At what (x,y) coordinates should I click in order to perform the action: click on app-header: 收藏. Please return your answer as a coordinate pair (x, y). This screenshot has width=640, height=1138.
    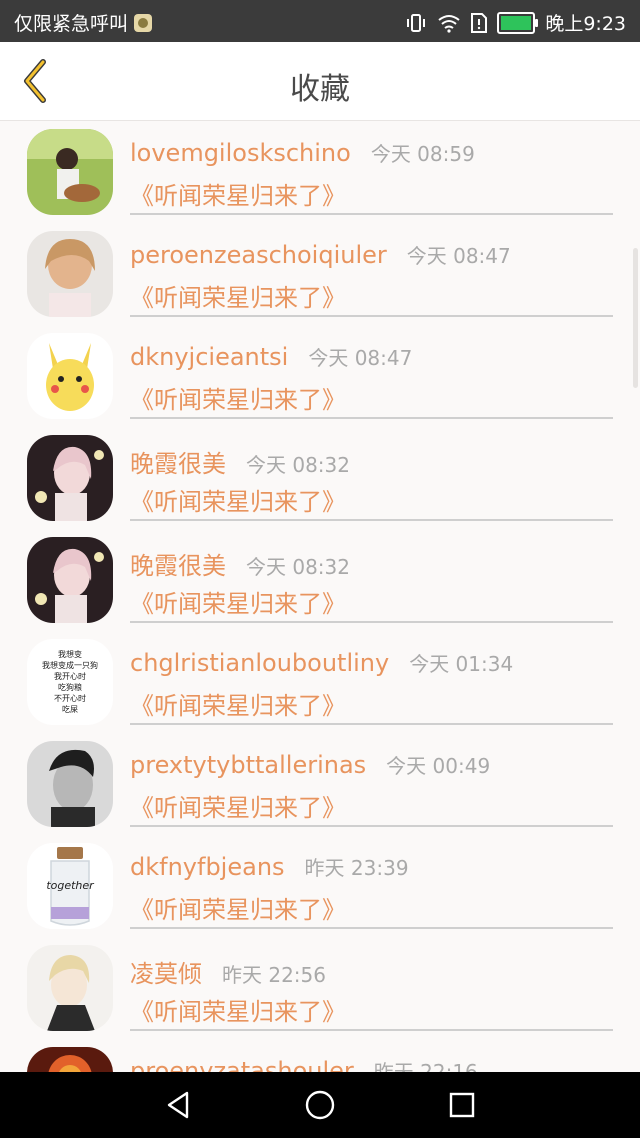
    Looking at the image, I should click on (320, 81).